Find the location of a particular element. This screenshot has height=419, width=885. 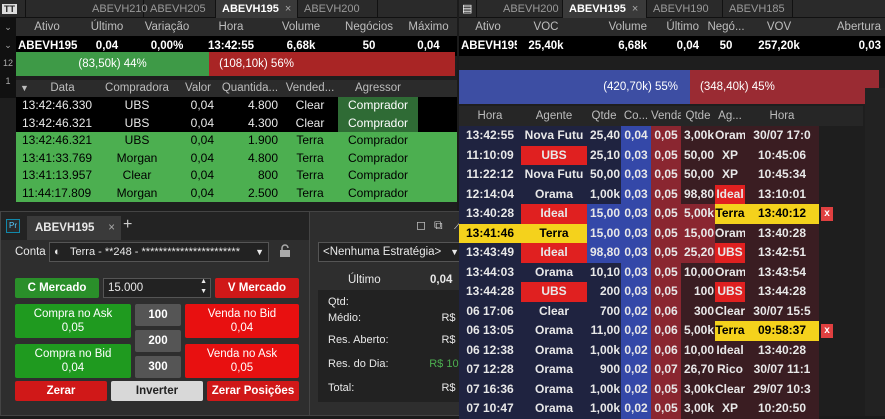

strategy-select: <Nenhuma Estratégia> ▼ is located at coordinates (391, 252).